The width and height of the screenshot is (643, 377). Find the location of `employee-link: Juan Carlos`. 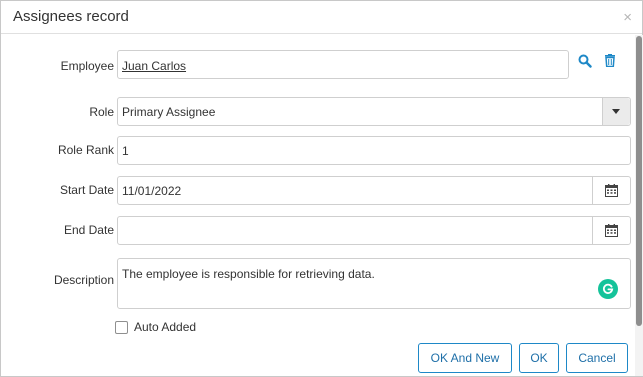

employee-link: Juan Carlos is located at coordinates (154, 66).